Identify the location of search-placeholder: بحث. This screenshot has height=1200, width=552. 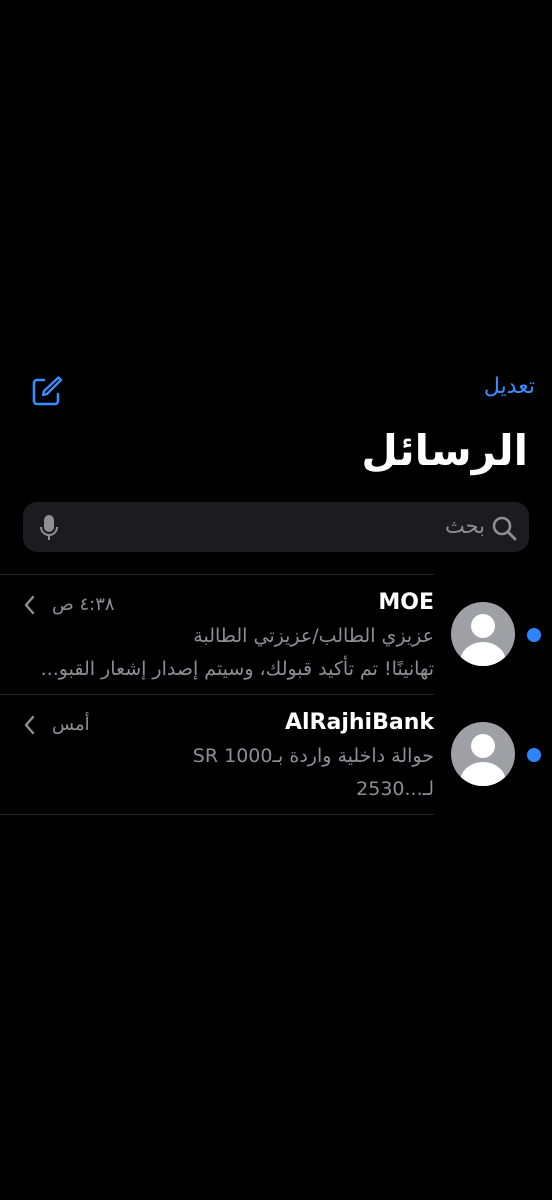
(464, 526).